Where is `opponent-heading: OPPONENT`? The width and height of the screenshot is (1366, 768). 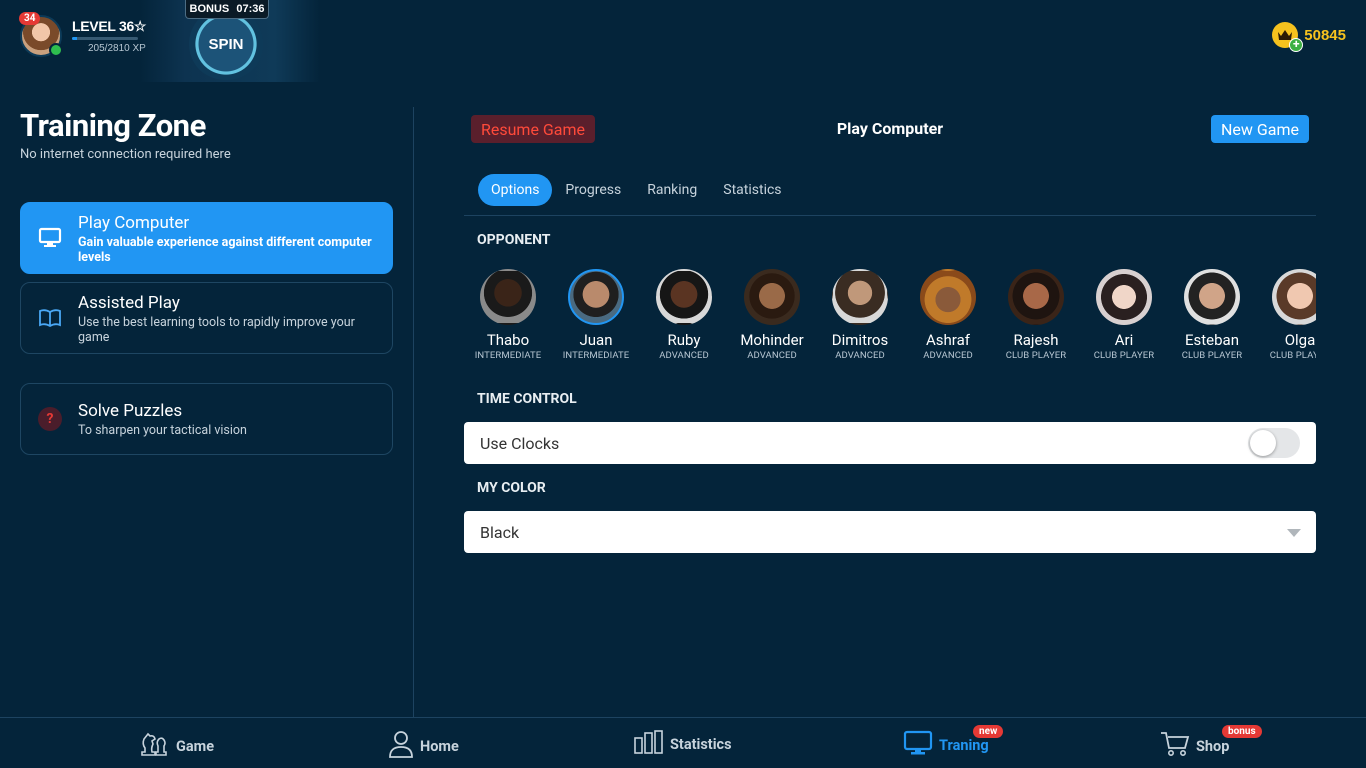
opponent-heading: OPPONENT is located at coordinates (514, 240).